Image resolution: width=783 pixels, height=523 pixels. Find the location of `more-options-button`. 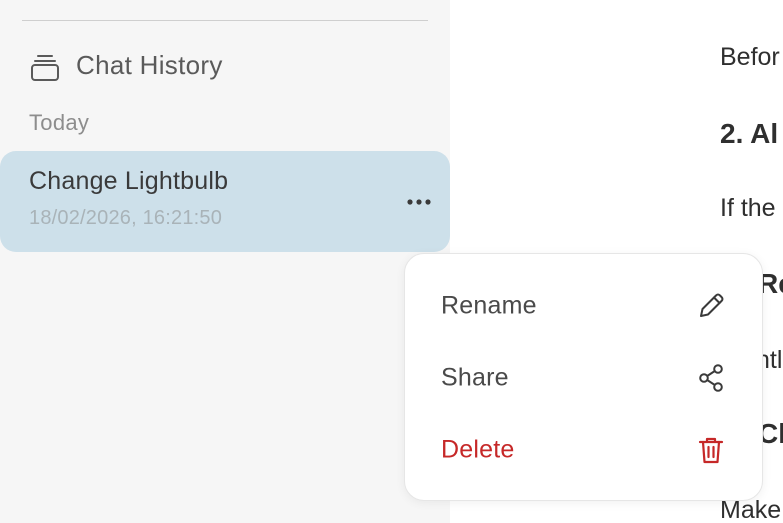

more-options-button is located at coordinates (419, 202).